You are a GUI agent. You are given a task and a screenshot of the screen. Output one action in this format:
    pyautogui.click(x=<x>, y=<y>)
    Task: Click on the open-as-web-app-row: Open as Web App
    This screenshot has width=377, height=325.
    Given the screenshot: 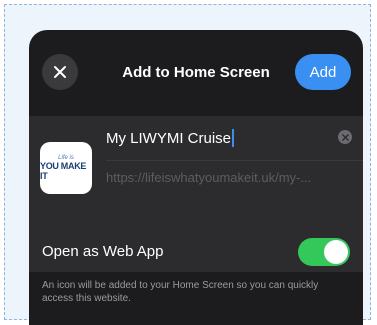 What is the action you would take?
    pyautogui.click(x=196, y=252)
    